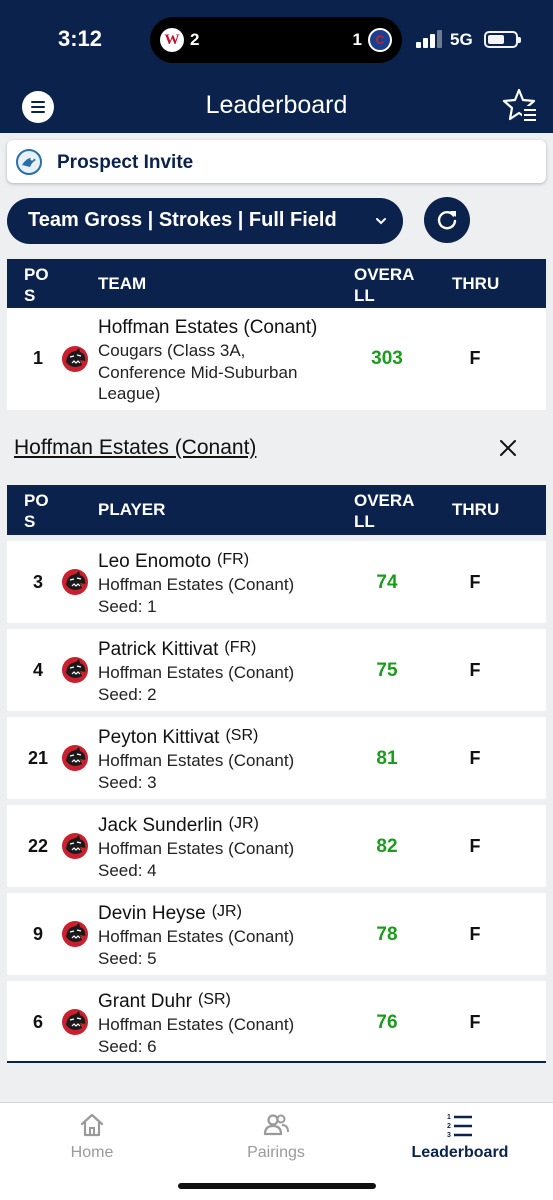  What do you see at coordinates (170, 913) in the screenshot?
I see `player-name: Devin Heyse (JR)` at bounding box center [170, 913].